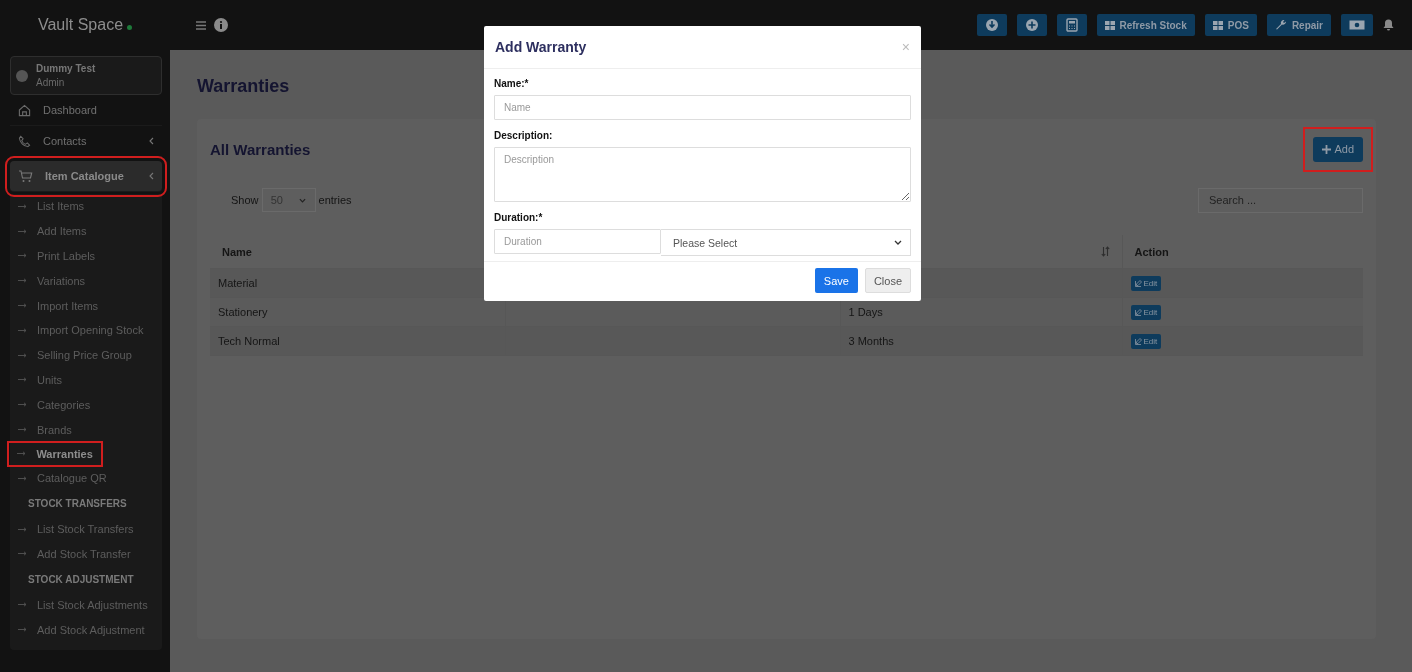 The image size is (1412, 672). I want to click on entries-label: entries, so click(335, 200).